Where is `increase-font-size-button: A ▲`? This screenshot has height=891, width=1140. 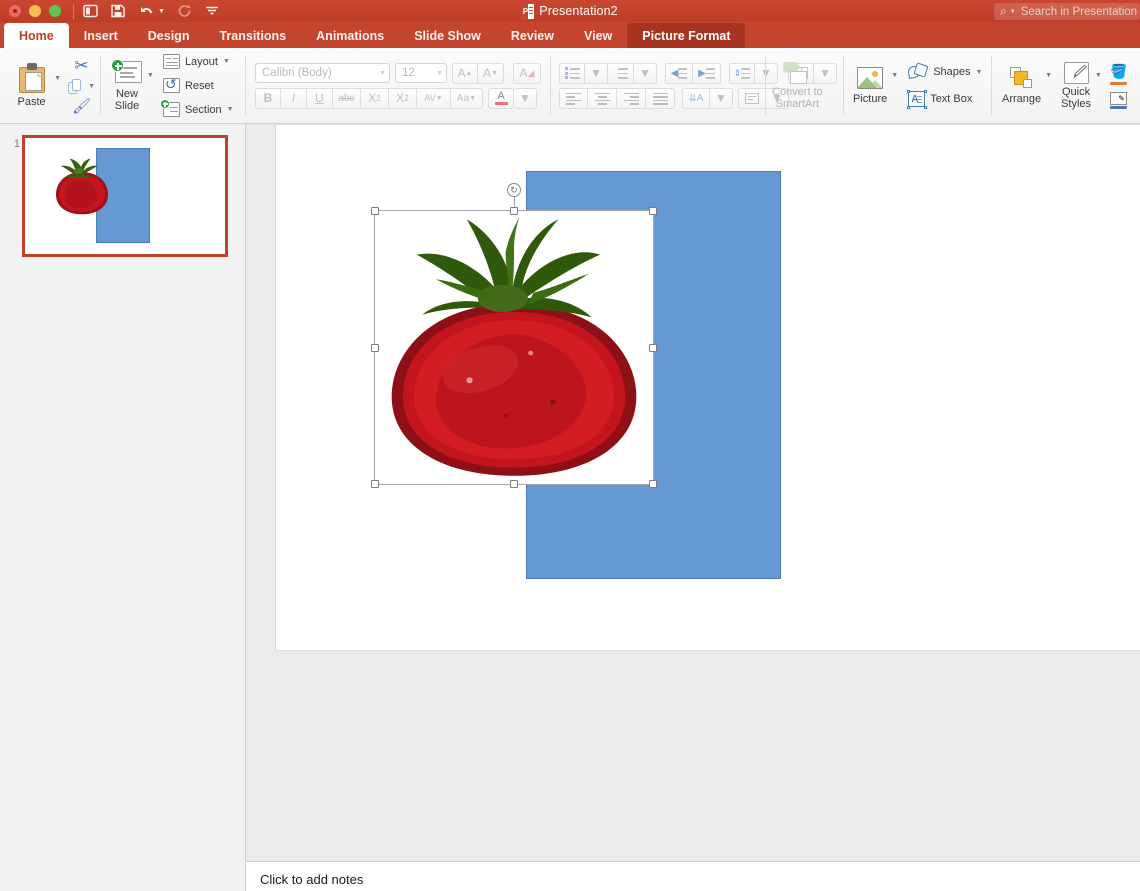
increase-font-size-button: A ▲ is located at coordinates (465, 73).